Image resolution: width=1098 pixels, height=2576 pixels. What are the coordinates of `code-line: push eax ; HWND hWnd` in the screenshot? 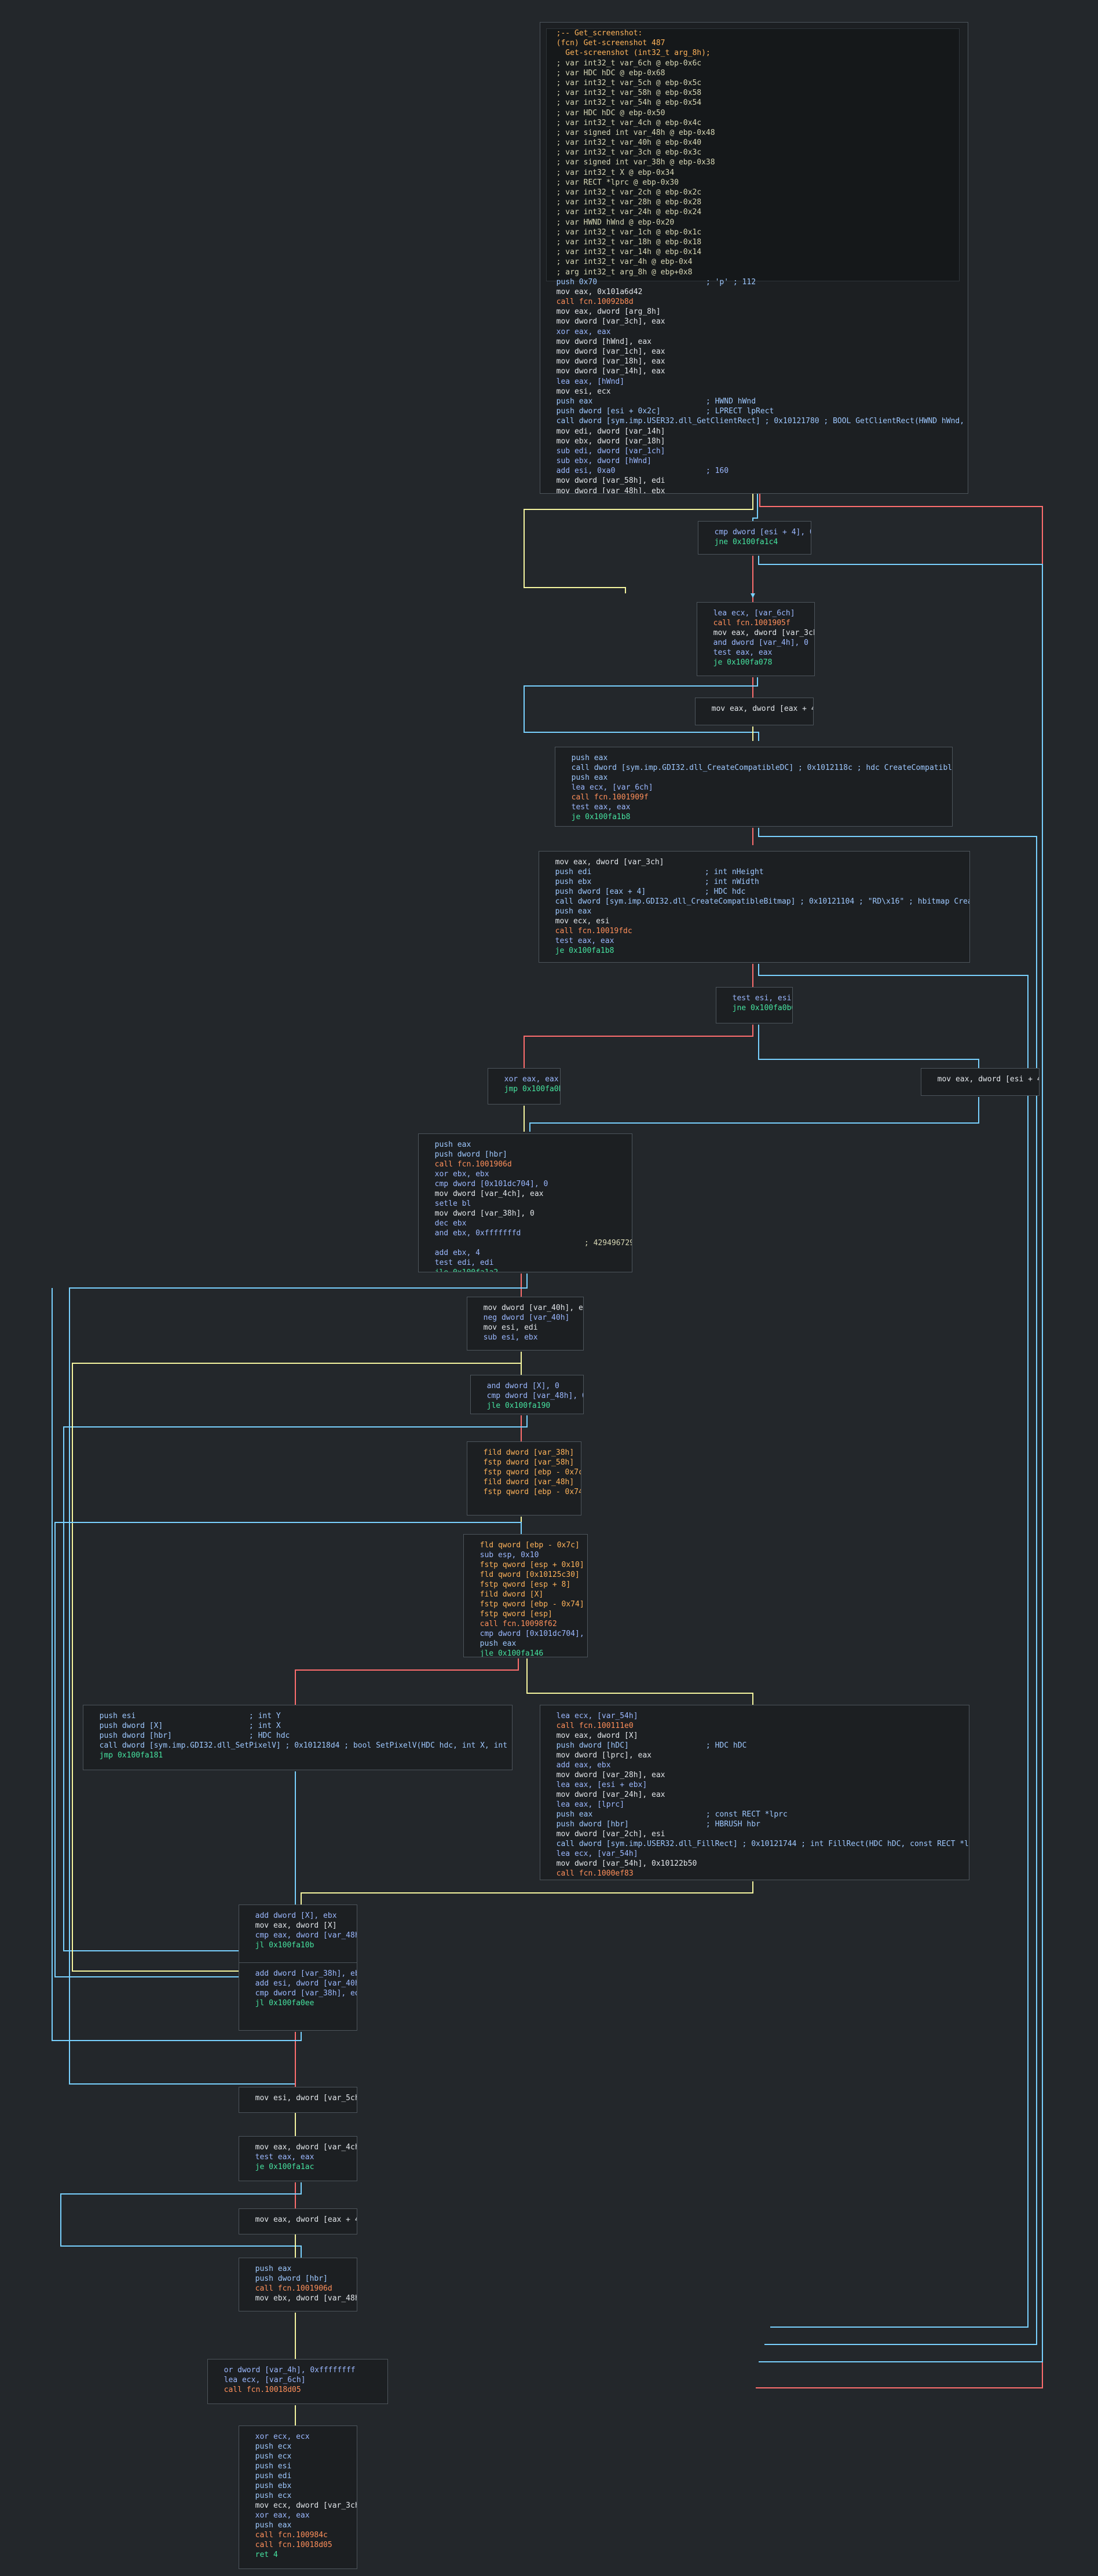 It's located at (651, 401).